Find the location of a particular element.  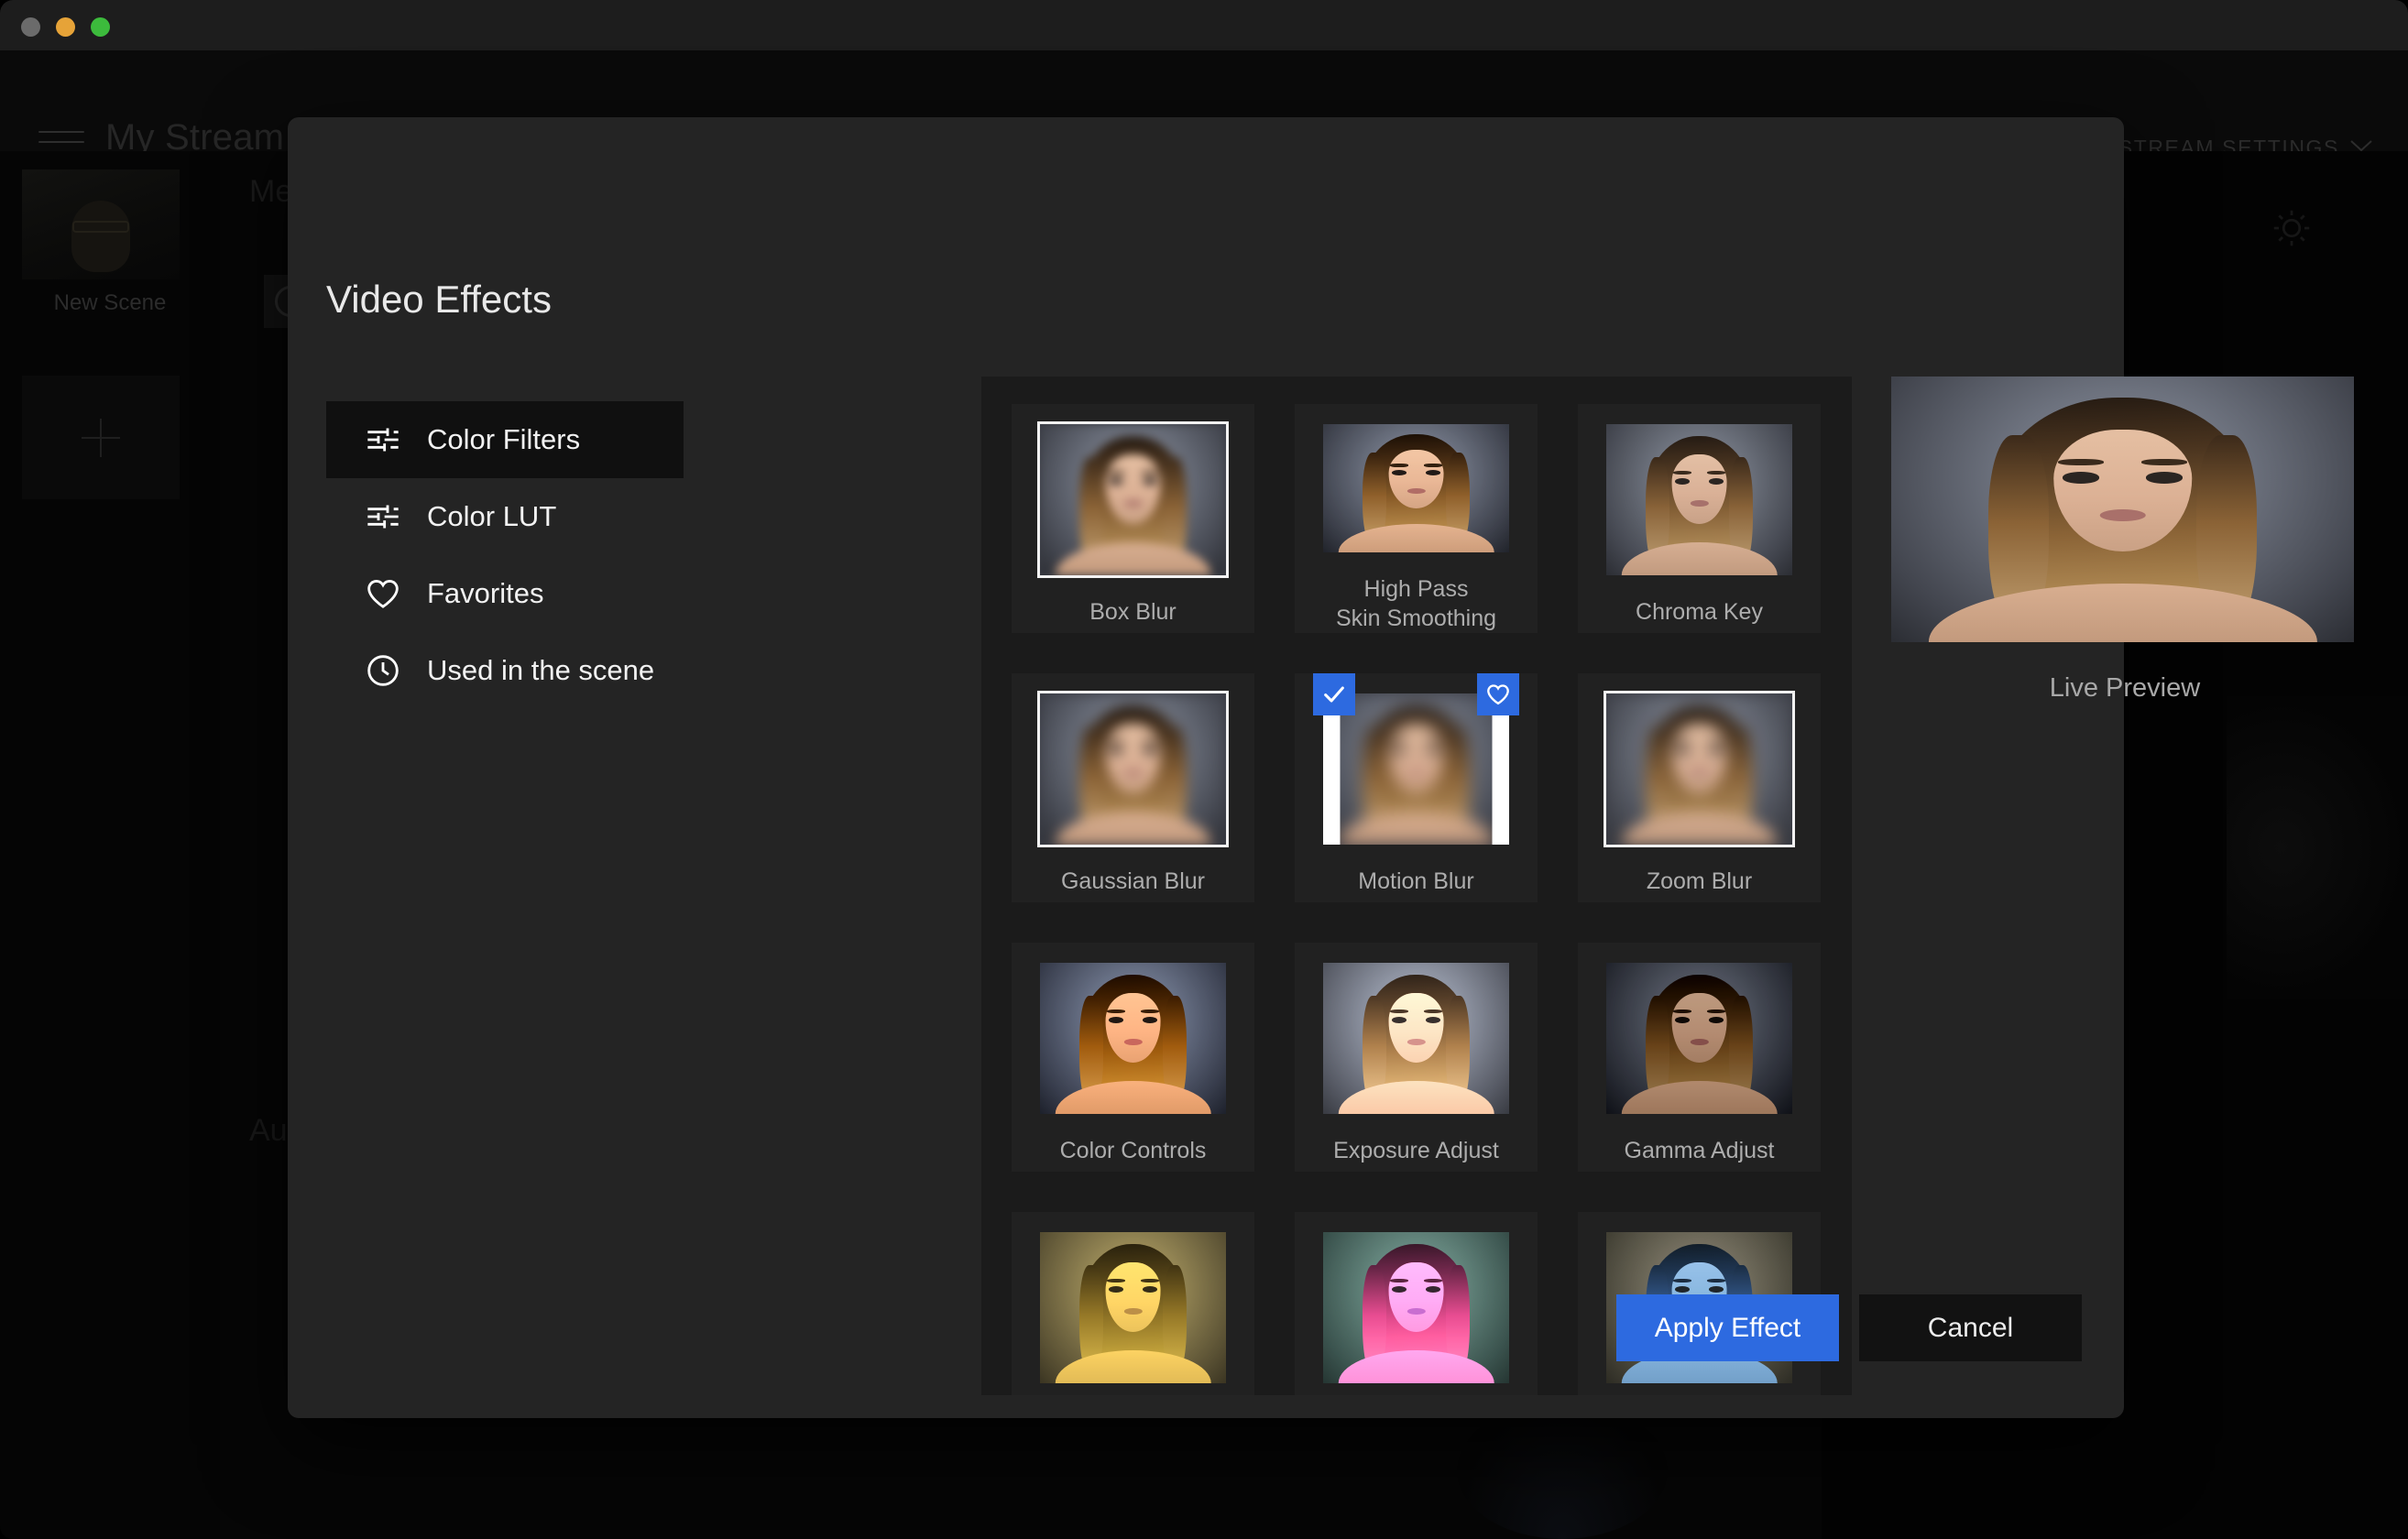

effect-label: Color Controls is located at coordinates (1133, 1150).